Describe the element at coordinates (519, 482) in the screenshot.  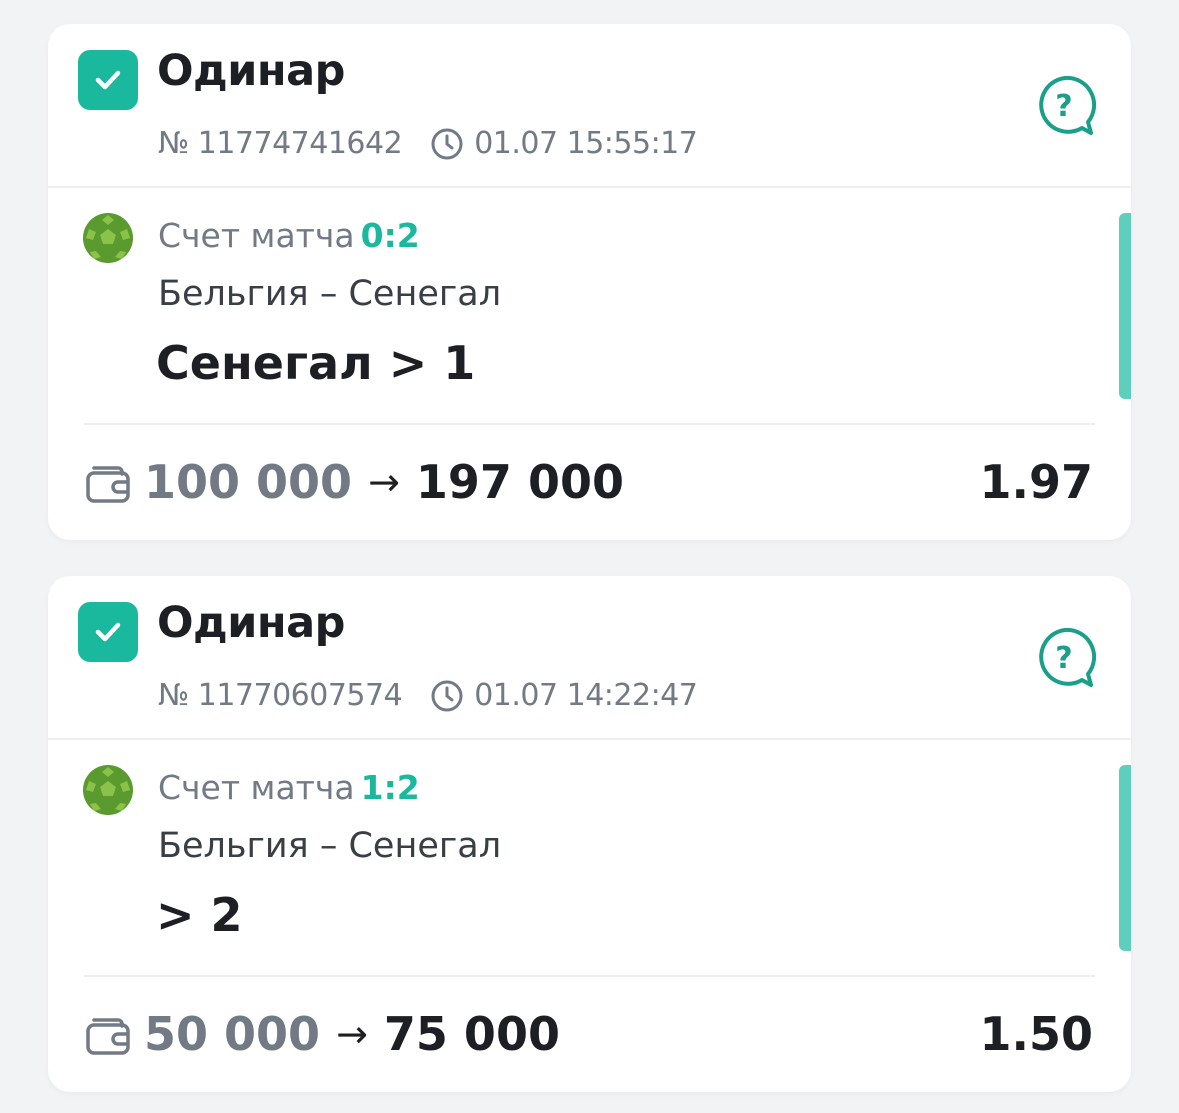
I see `payout-amount: 197 000` at that location.